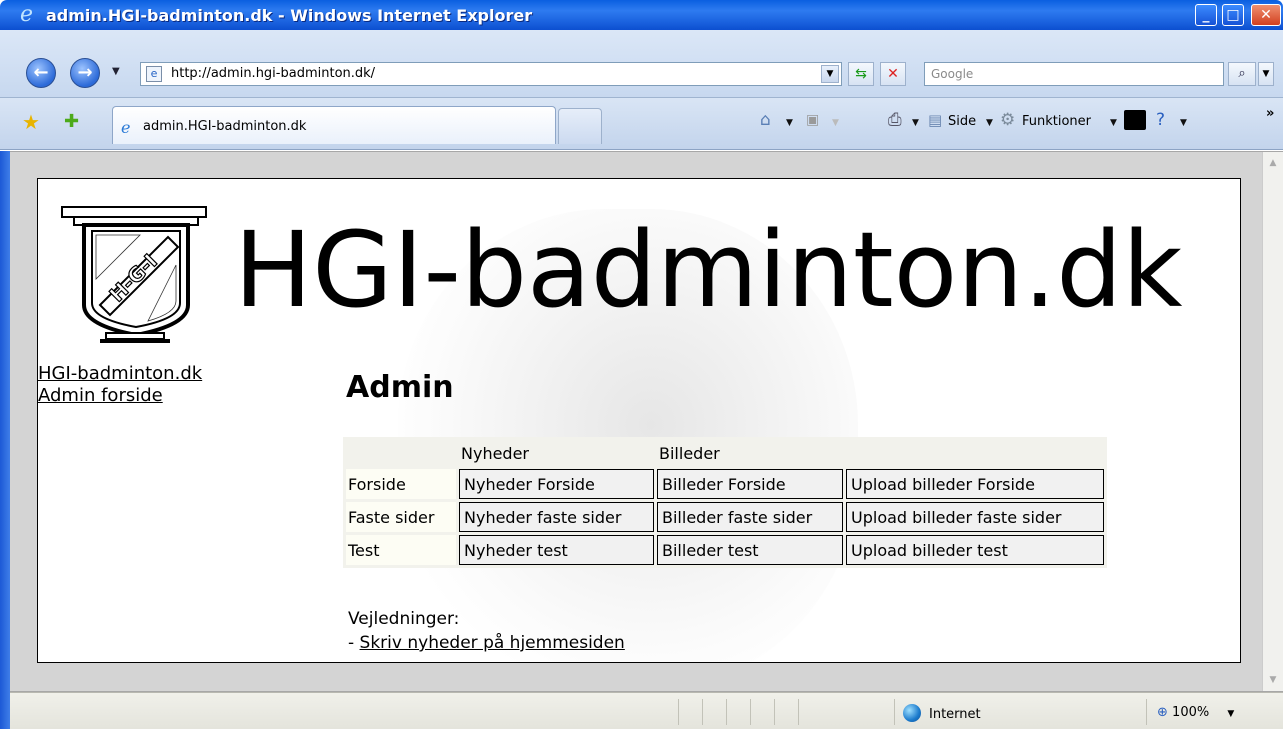 This screenshot has width=1283, height=729. I want to click on close-button: ✕, so click(1266, 15).